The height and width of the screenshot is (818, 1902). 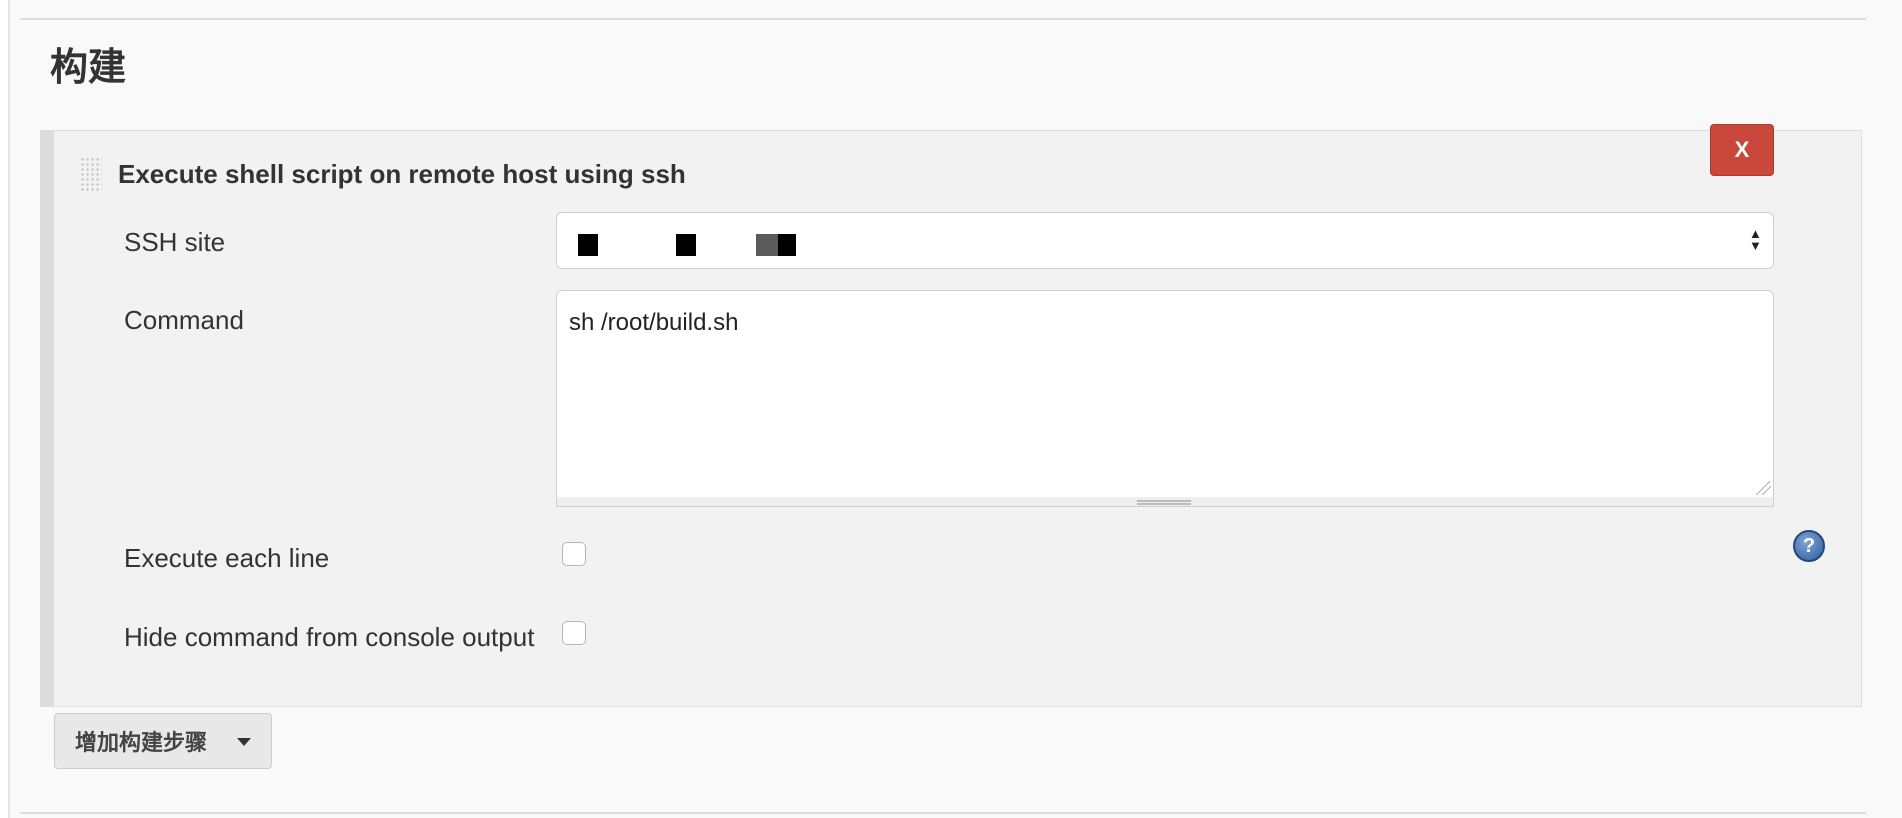 What do you see at coordinates (184, 320) in the screenshot?
I see `command-label: Command` at bounding box center [184, 320].